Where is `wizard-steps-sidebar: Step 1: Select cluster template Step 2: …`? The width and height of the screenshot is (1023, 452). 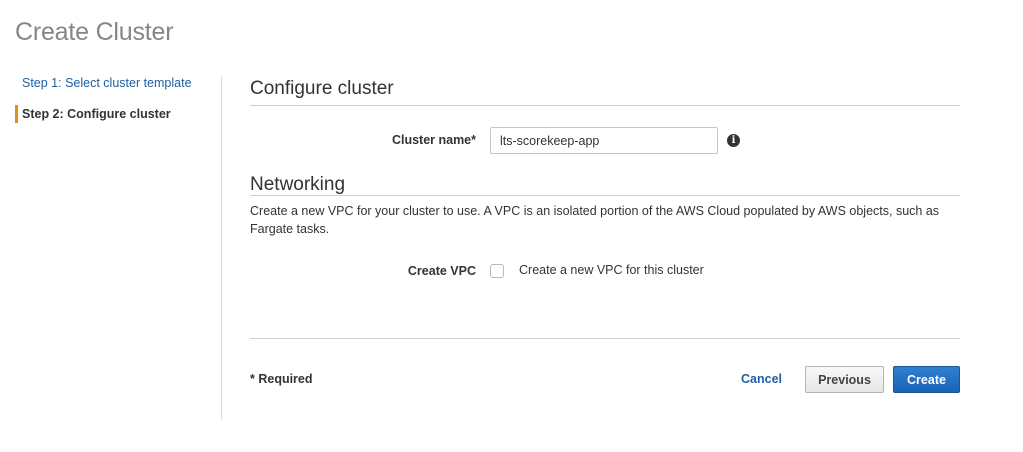 wizard-steps-sidebar: Step 1: Select cluster template Step 2: … is located at coordinates (115, 98).